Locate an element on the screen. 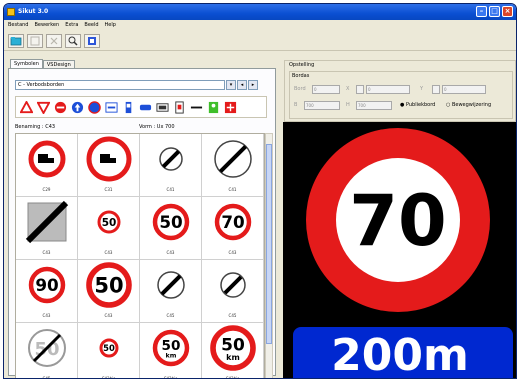 This screenshot has width=521, height=380. save-icon is located at coordinates (35, 41).